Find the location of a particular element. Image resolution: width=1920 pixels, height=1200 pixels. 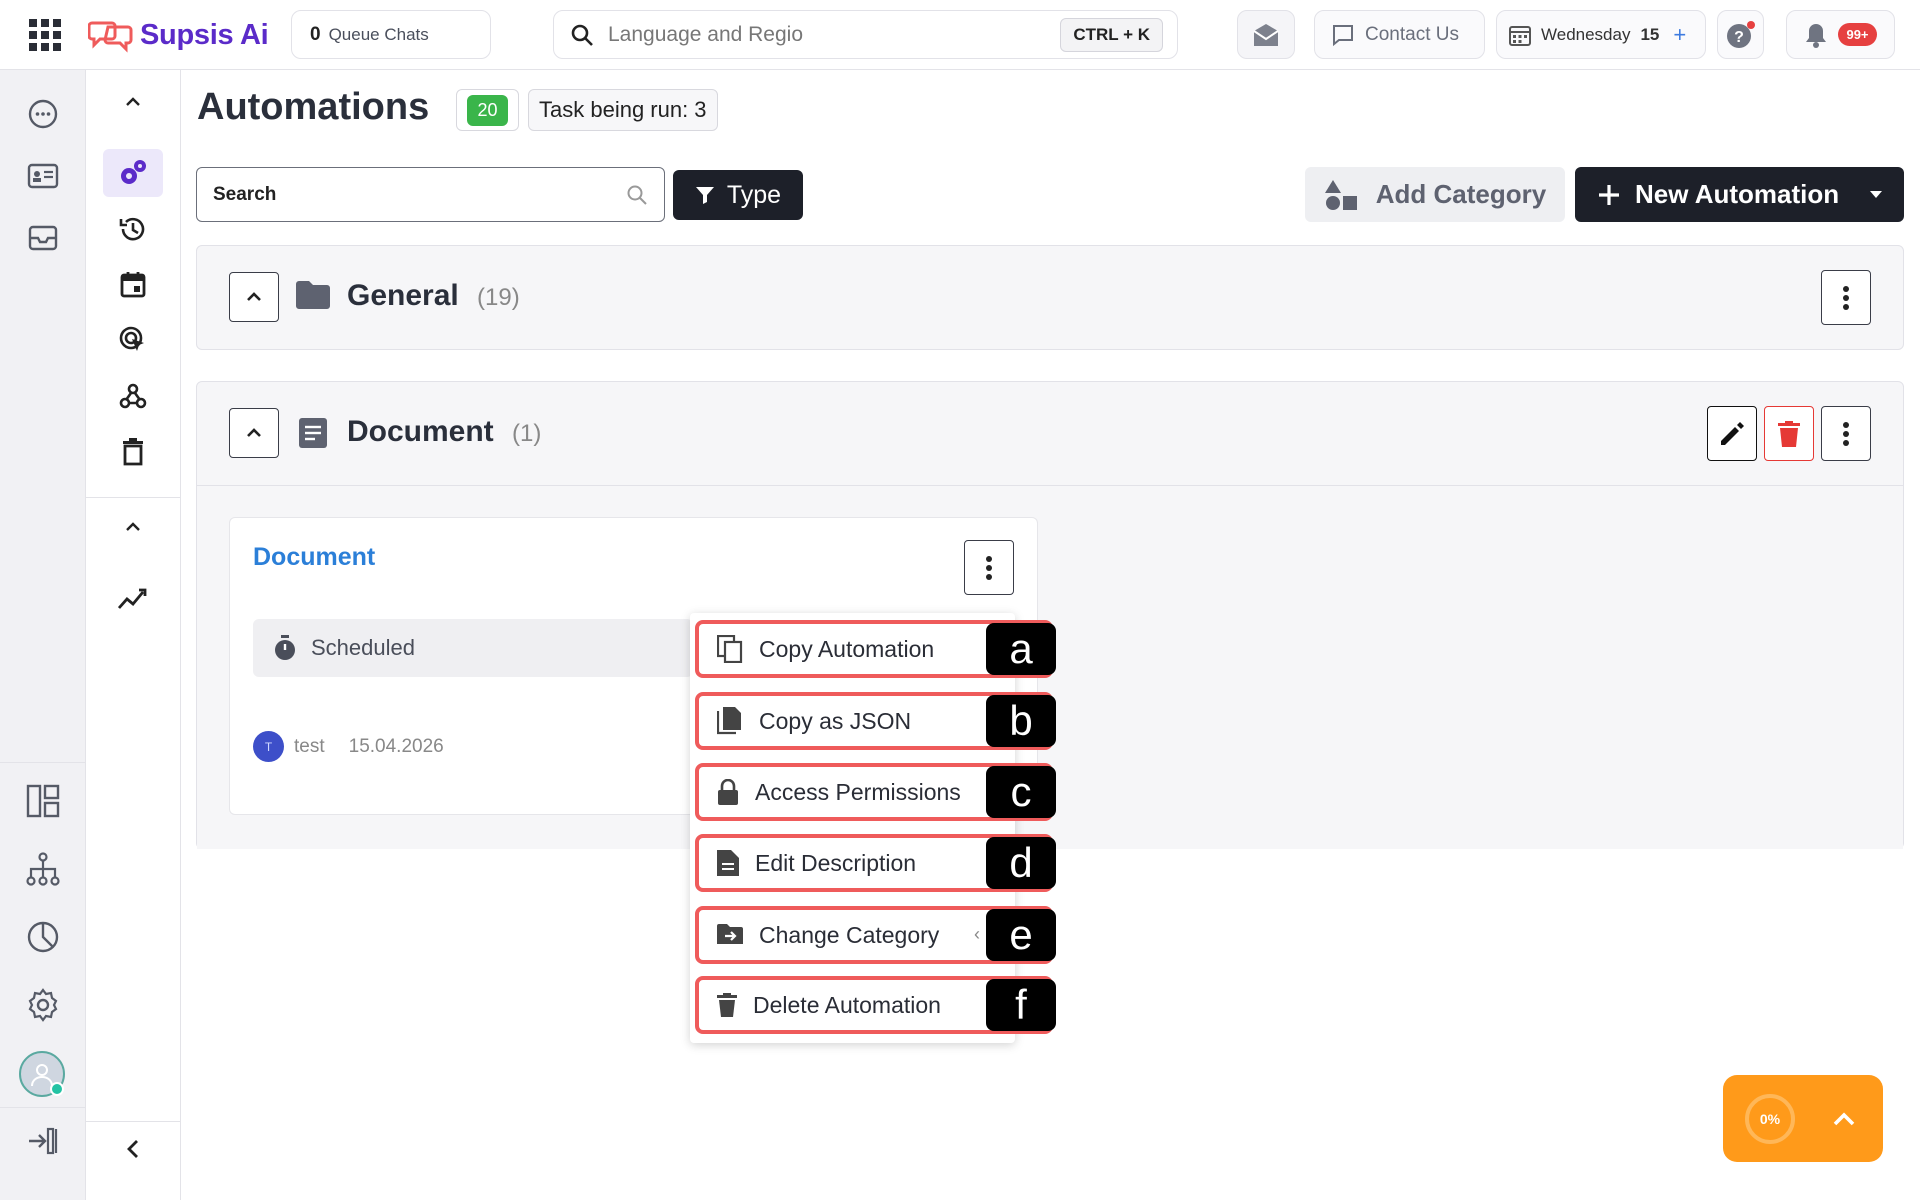

filter-icon is located at coordinates (704, 195).